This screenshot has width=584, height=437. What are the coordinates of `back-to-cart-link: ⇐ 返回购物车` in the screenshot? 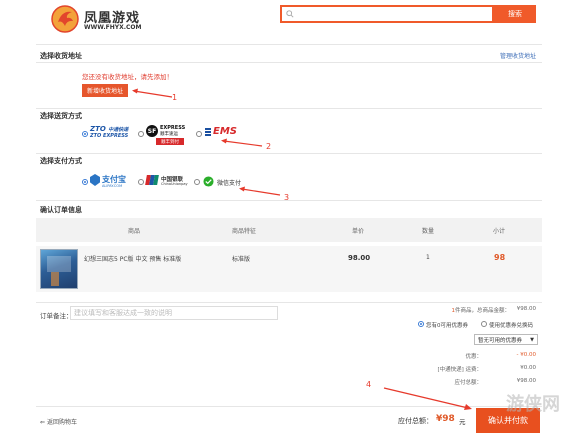 It's located at (58, 421).